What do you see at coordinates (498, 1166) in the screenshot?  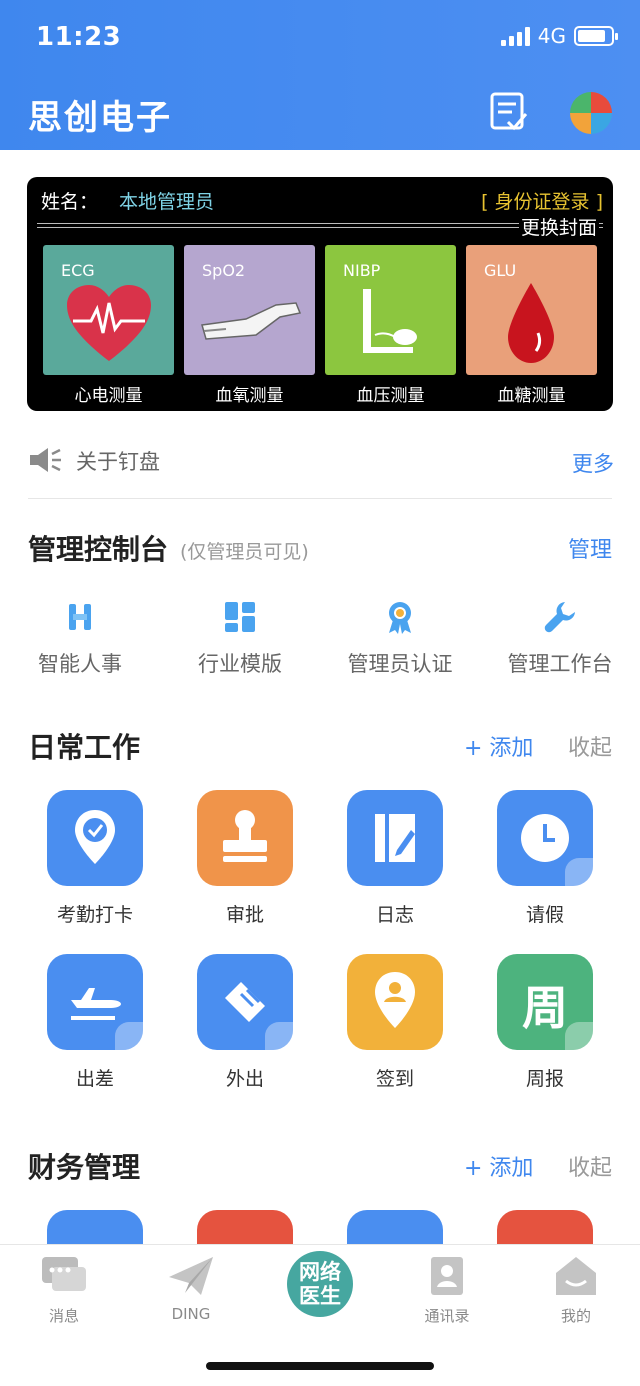 I see `finance-add-button: + 添加` at bounding box center [498, 1166].